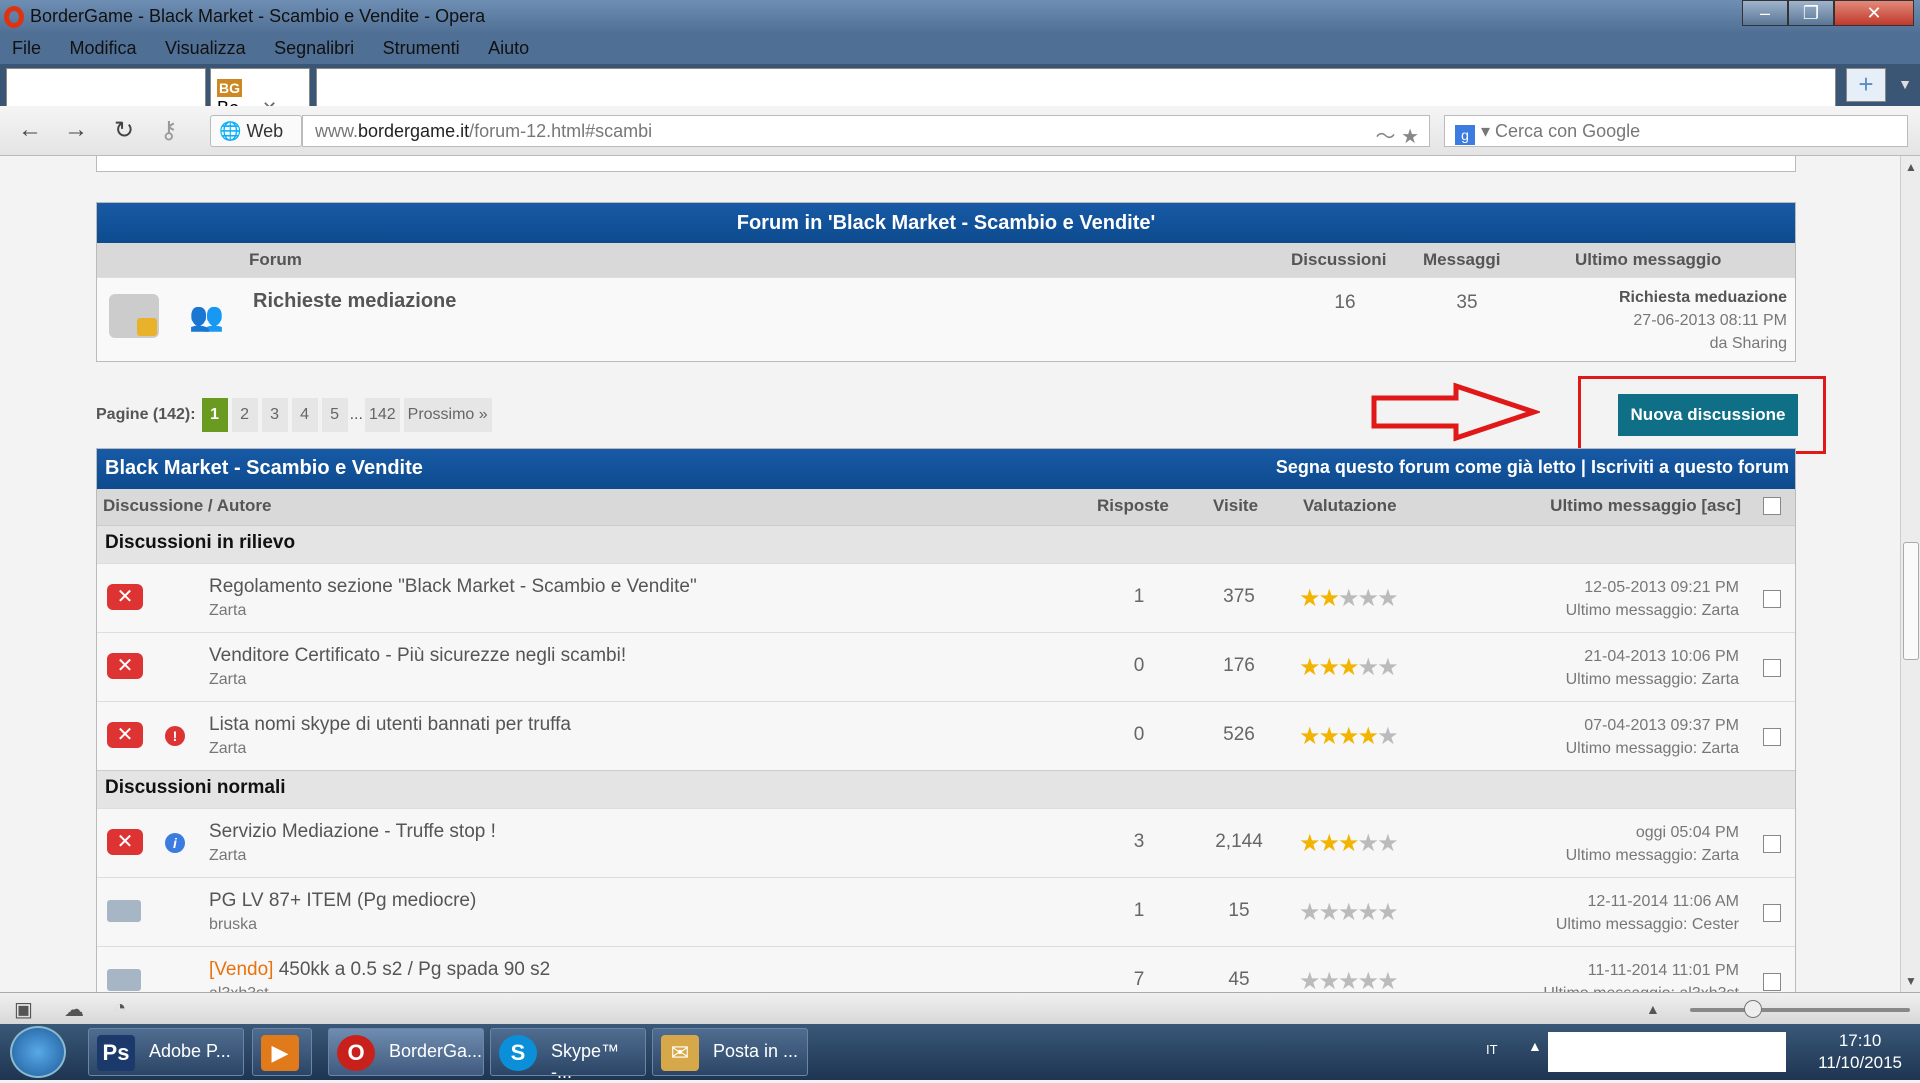 Image resolution: width=1920 pixels, height=1083 pixels. Describe the element at coordinates (314, 46) in the screenshot. I see `menu-segnalibri: Segnalibri` at that location.